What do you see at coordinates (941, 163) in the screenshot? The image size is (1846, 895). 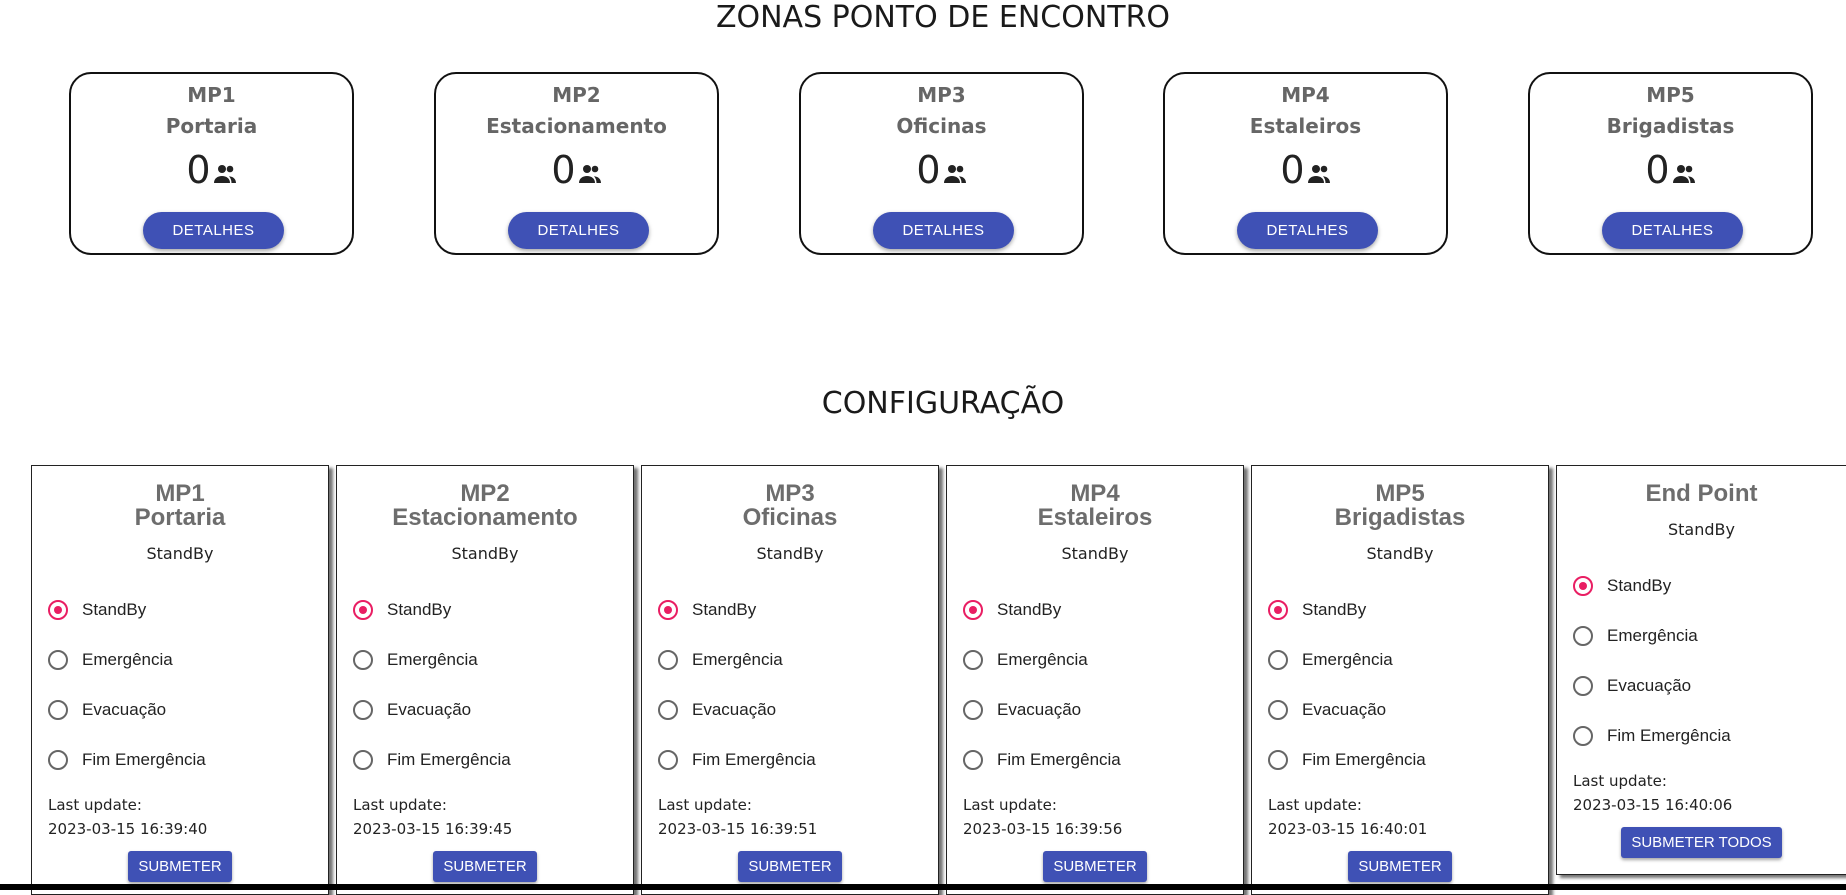 I see `zone-card-mp3: MP3 Oficinas 0 DETALHES` at bounding box center [941, 163].